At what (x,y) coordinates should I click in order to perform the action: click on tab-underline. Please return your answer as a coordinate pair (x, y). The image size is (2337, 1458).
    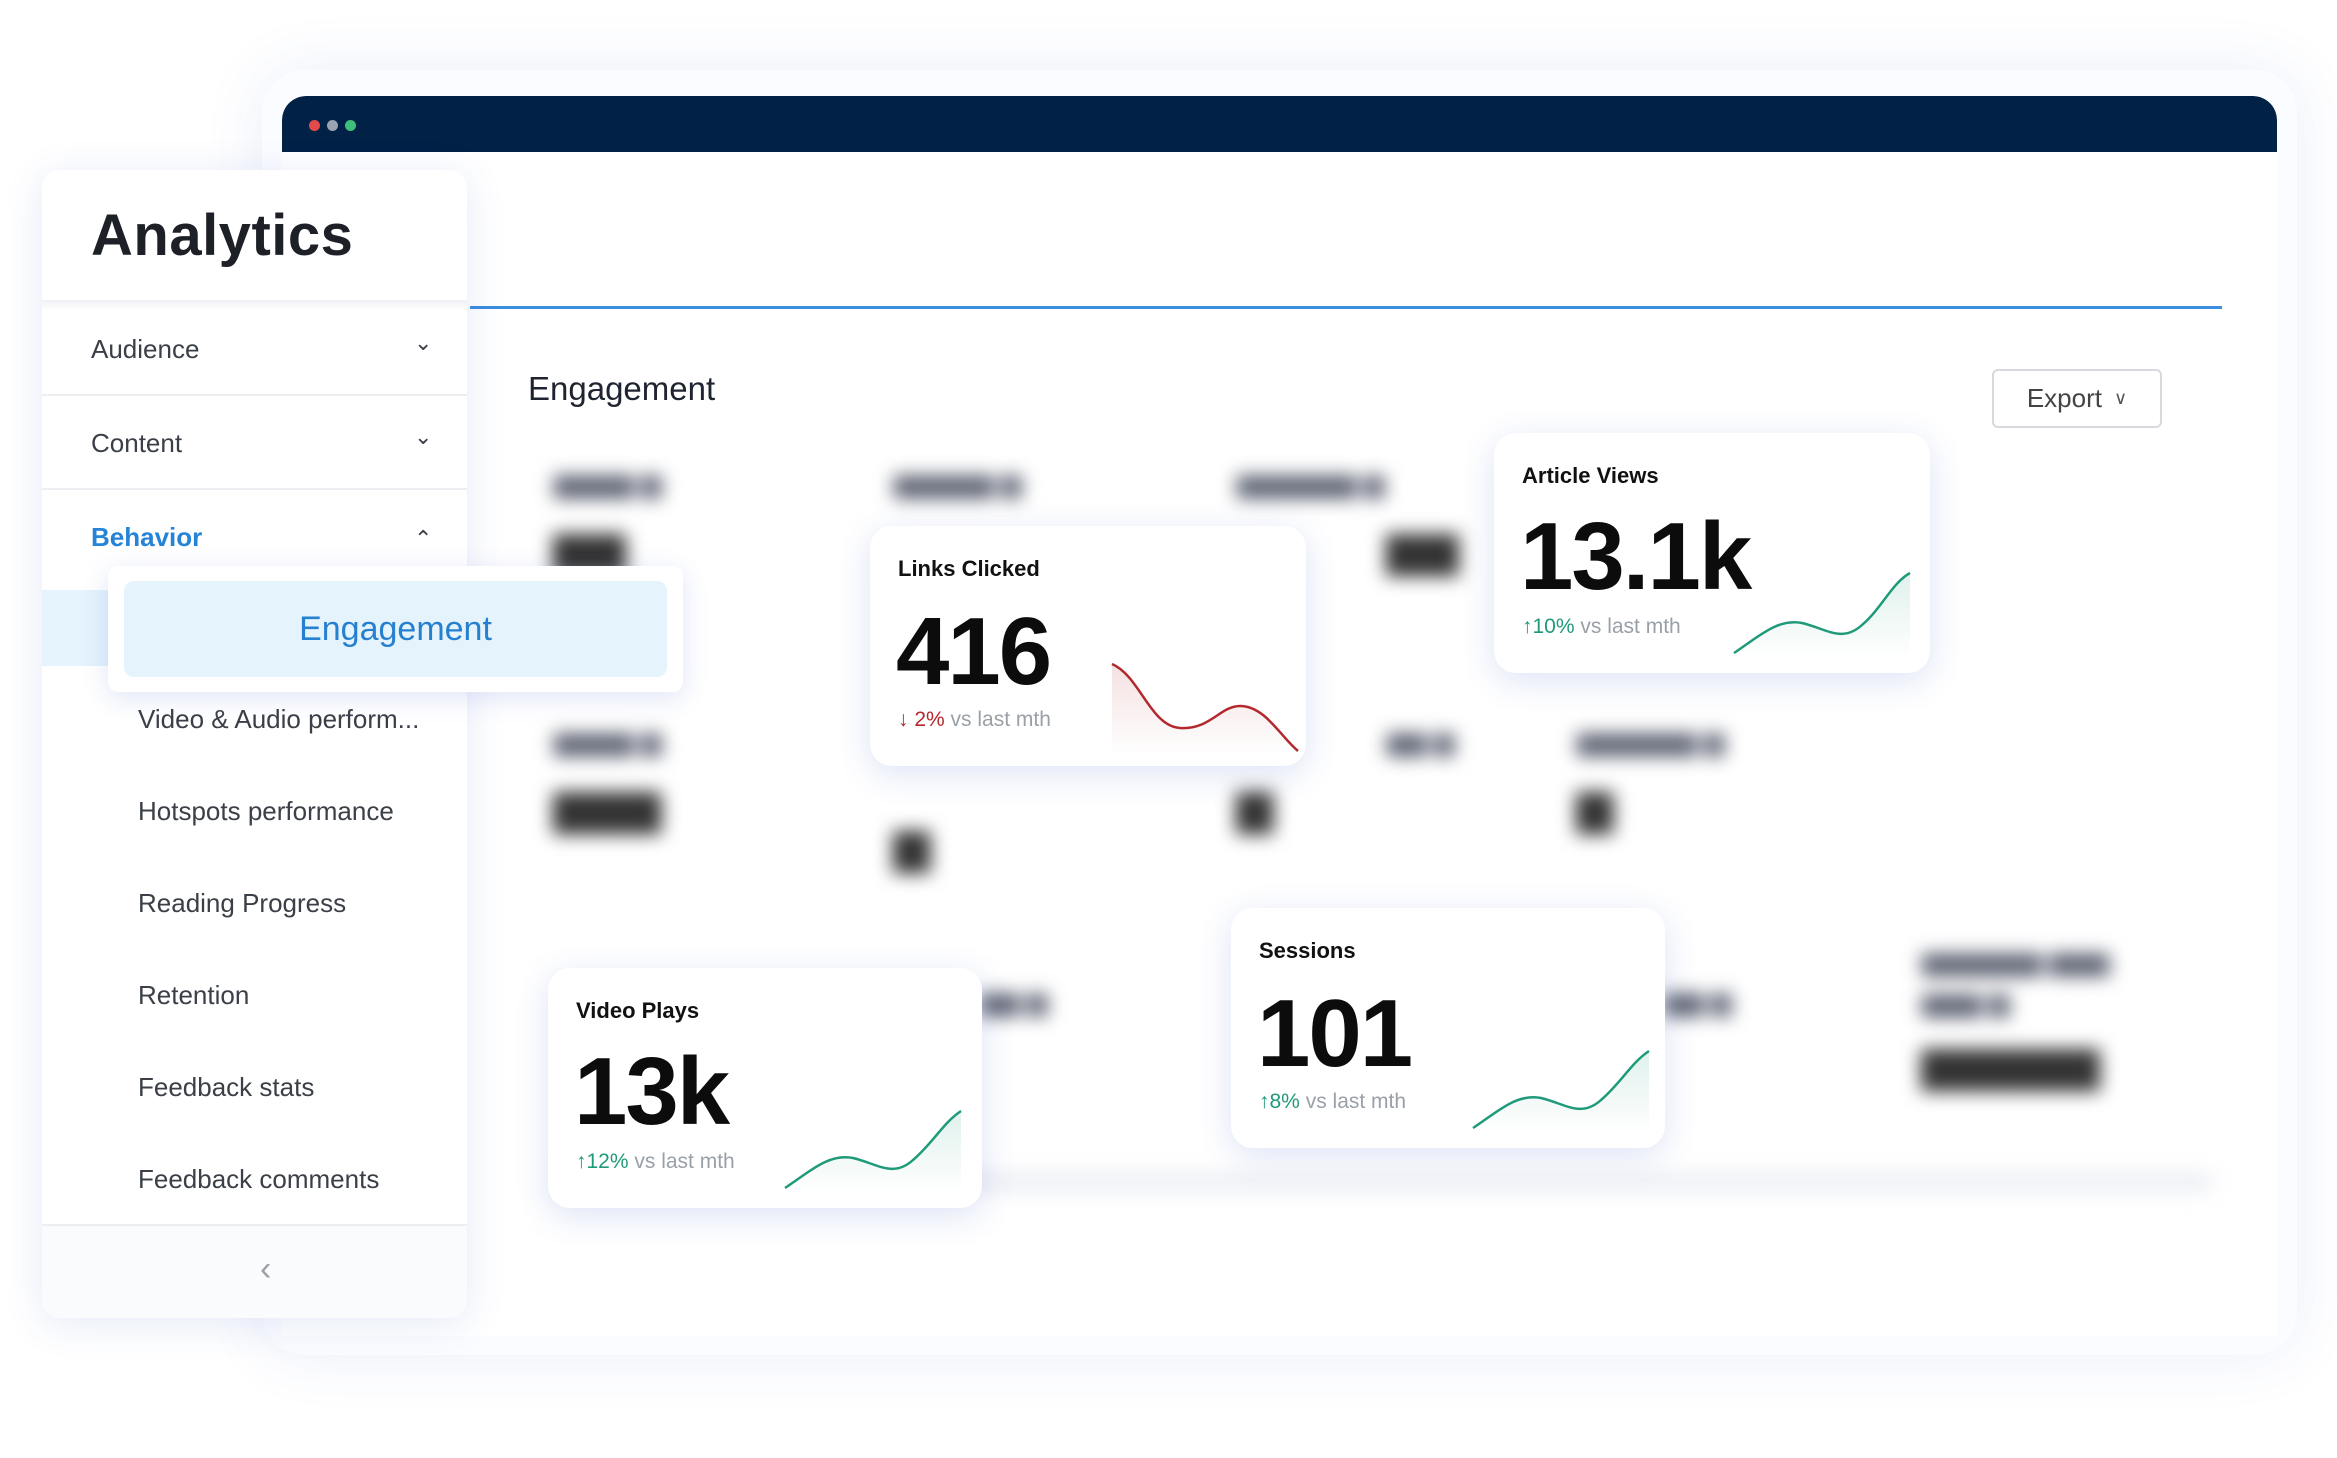
    Looking at the image, I should click on (1346, 307).